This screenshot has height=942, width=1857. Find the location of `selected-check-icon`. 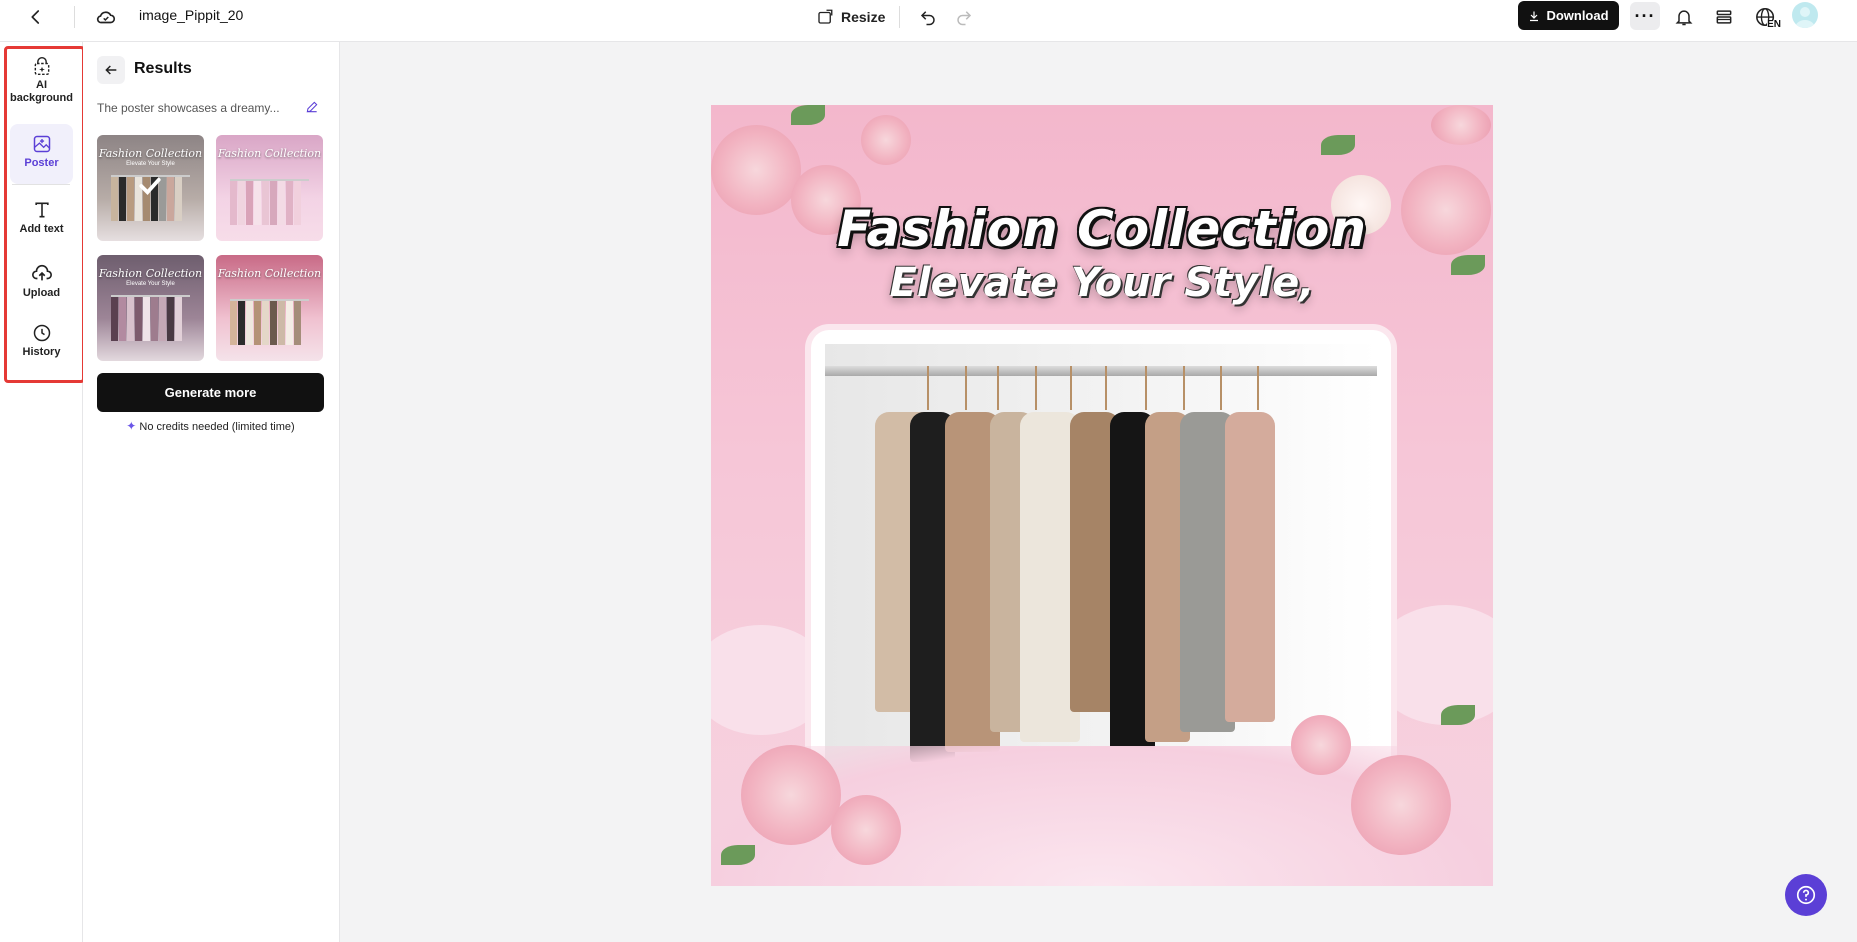

selected-check-icon is located at coordinates (150, 186).